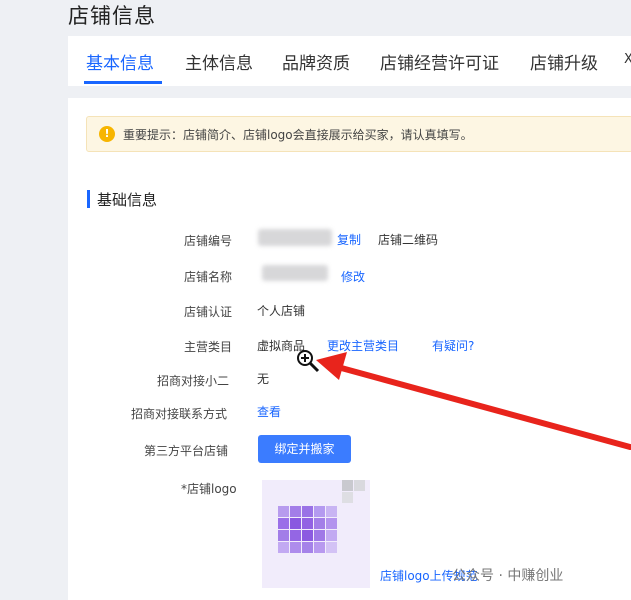 Image resolution: width=631 pixels, height=600 pixels. Describe the element at coordinates (481, 406) in the screenshot. I see `annotation-arrow-shaft` at that location.